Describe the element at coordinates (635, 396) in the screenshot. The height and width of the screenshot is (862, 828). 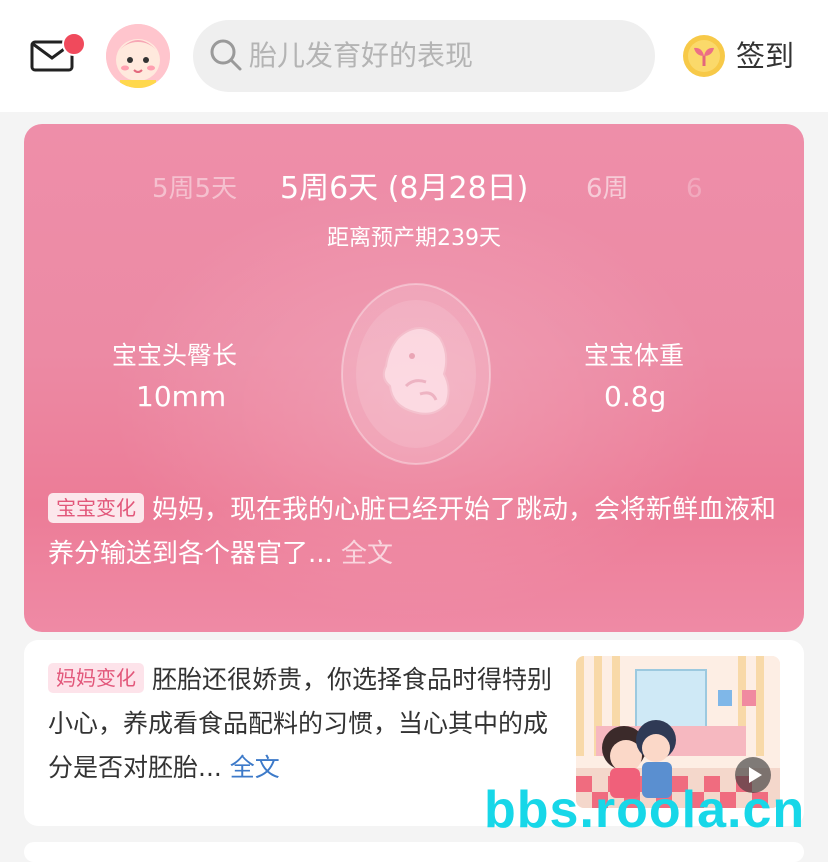
I see `weight-value: 0.8g` at that location.